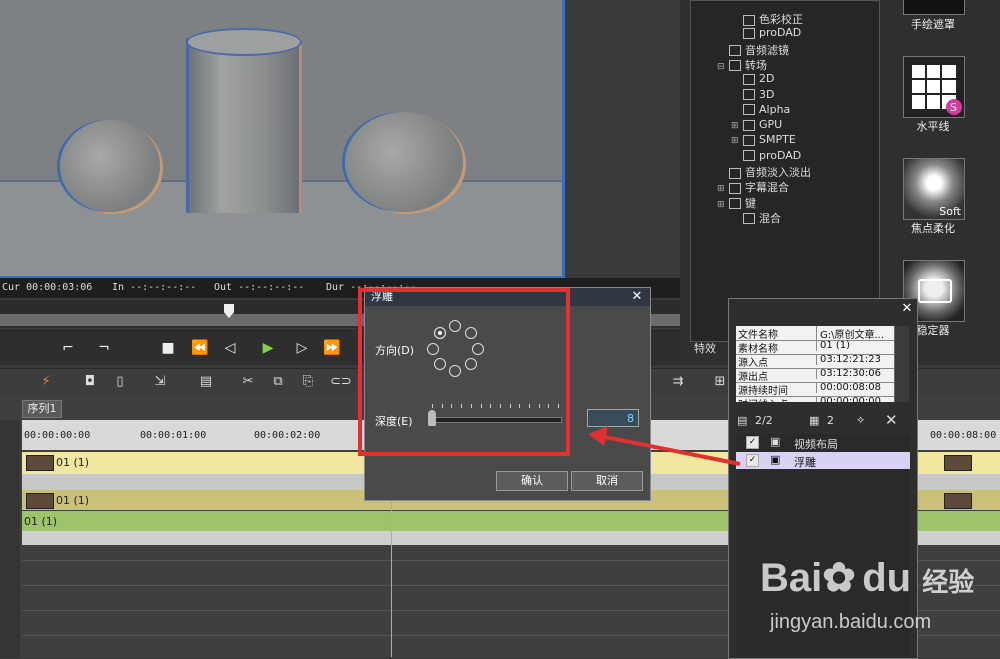  I want to click on effect-label: 浮雕, so click(805, 462).